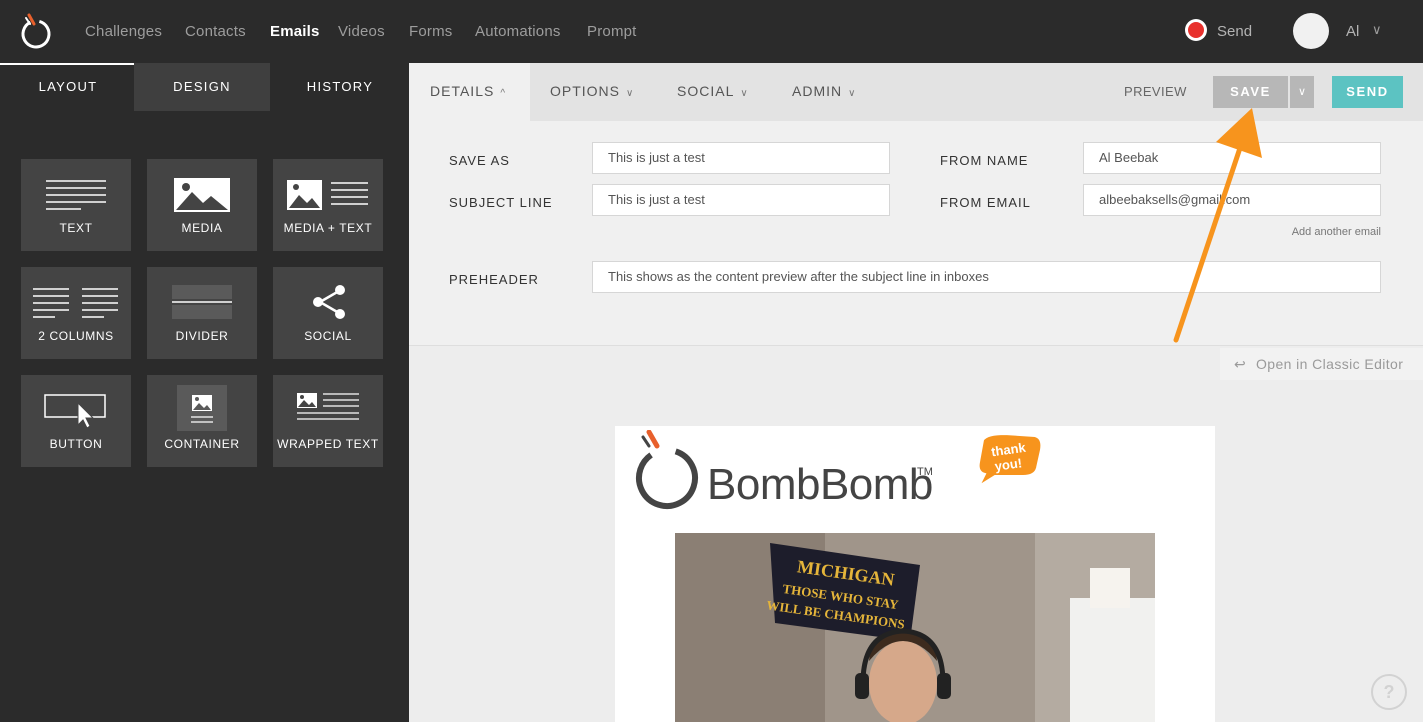 The width and height of the screenshot is (1423, 722). I want to click on block-text: TEXT, so click(76, 205).